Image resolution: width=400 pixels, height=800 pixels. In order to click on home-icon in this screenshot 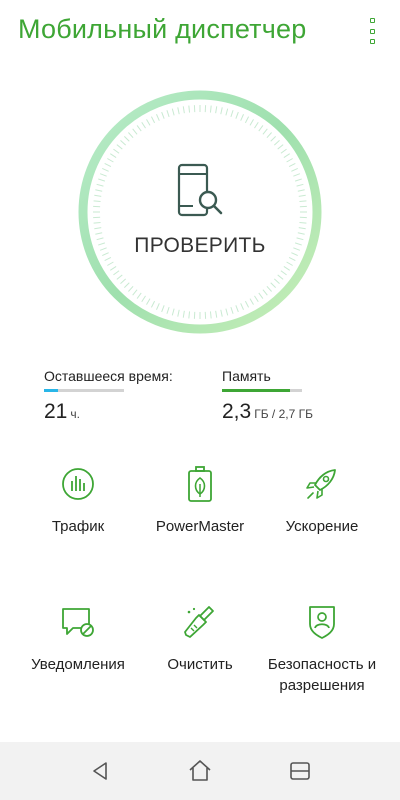, I will do `click(200, 771)`.